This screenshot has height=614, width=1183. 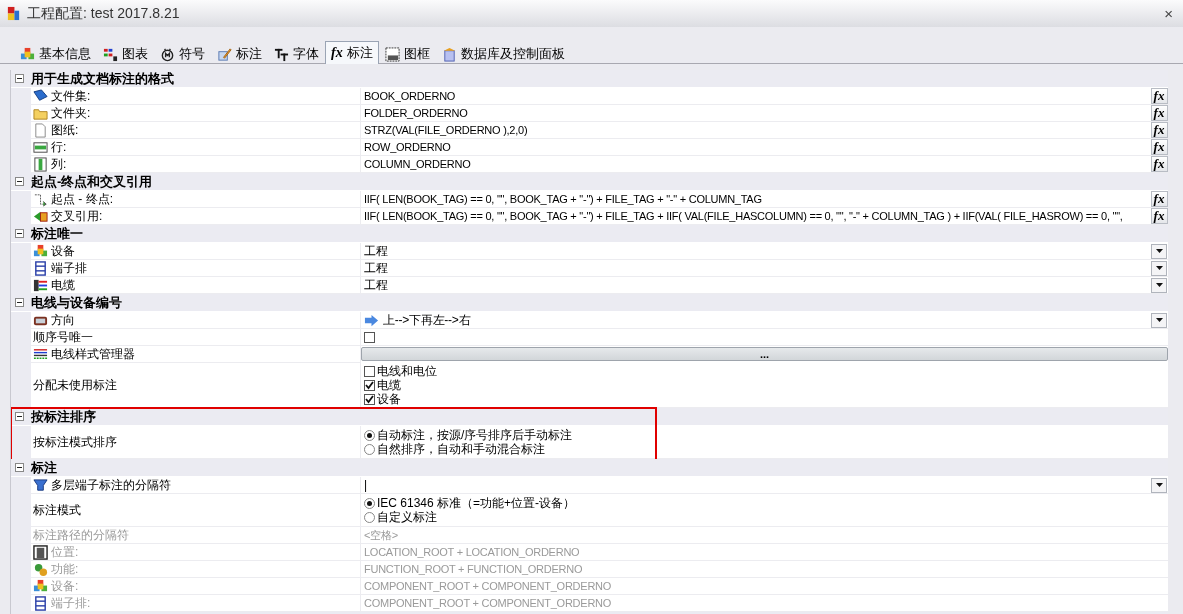 I want to click on property-label: 设备:, so click(x=65, y=586).